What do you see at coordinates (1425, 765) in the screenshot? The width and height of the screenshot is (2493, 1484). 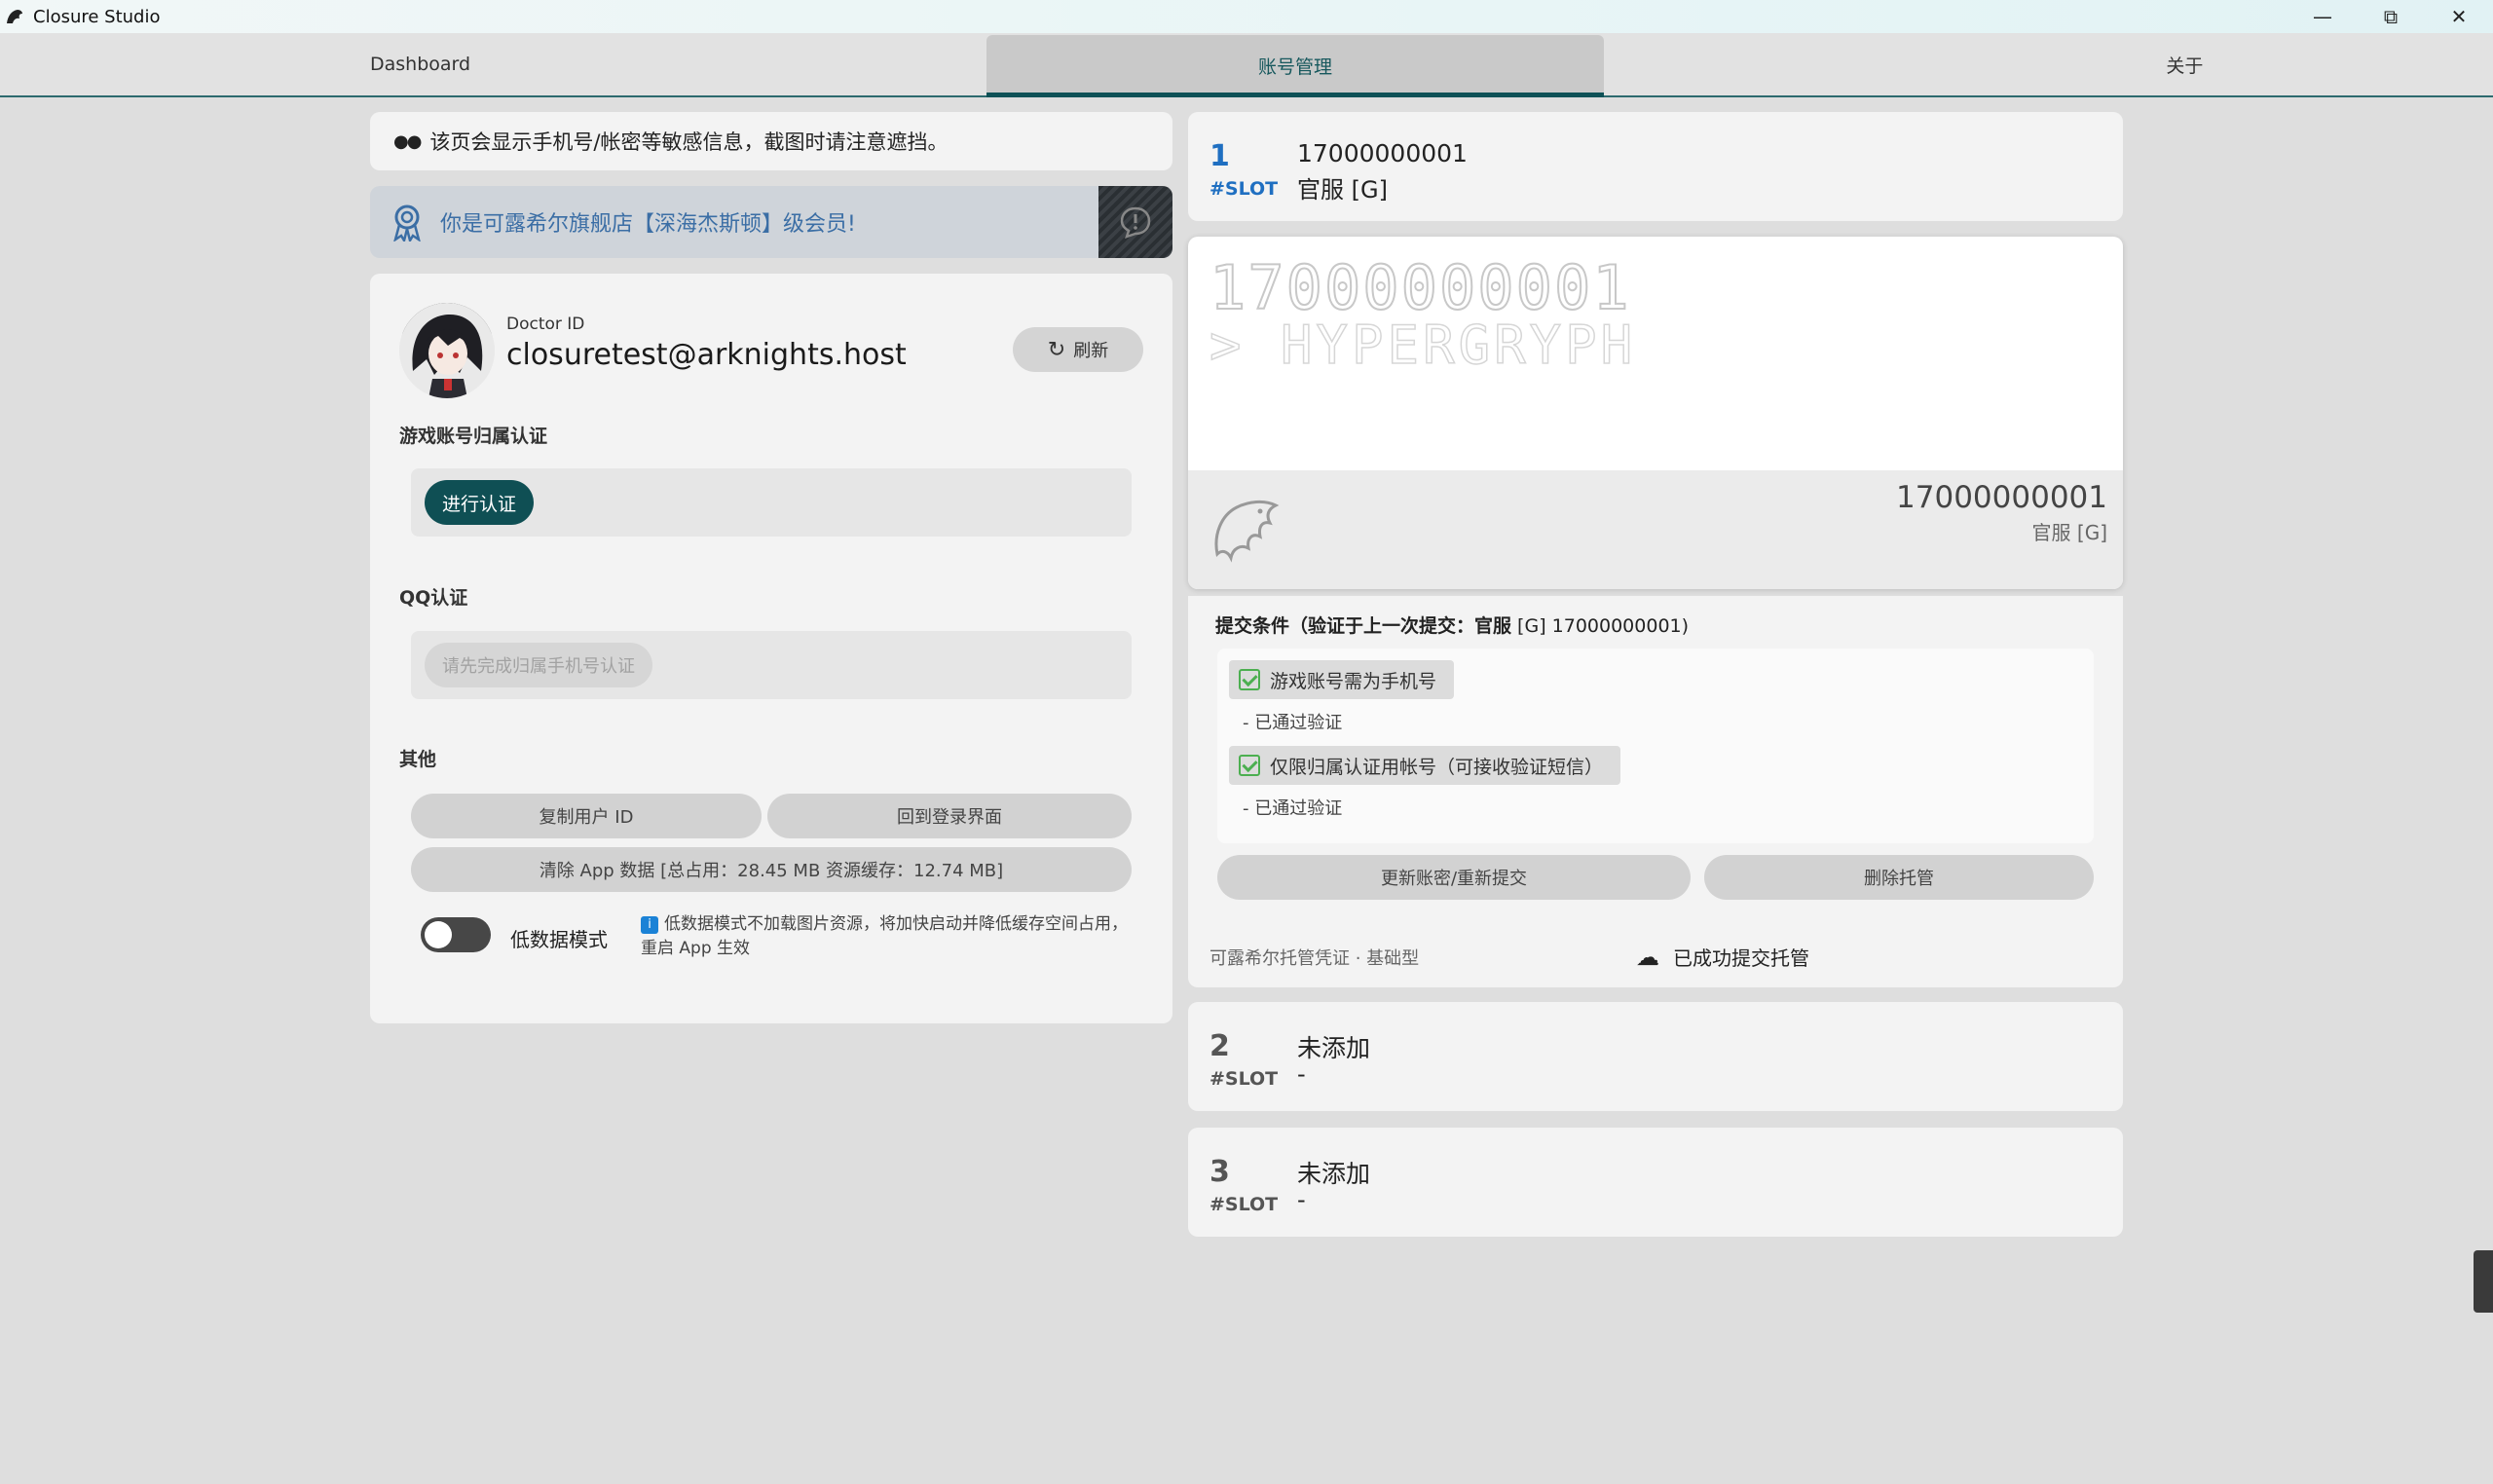 I see `condition-item: 仅限归属认证用帐号（可接收验证短信）` at bounding box center [1425, 765].